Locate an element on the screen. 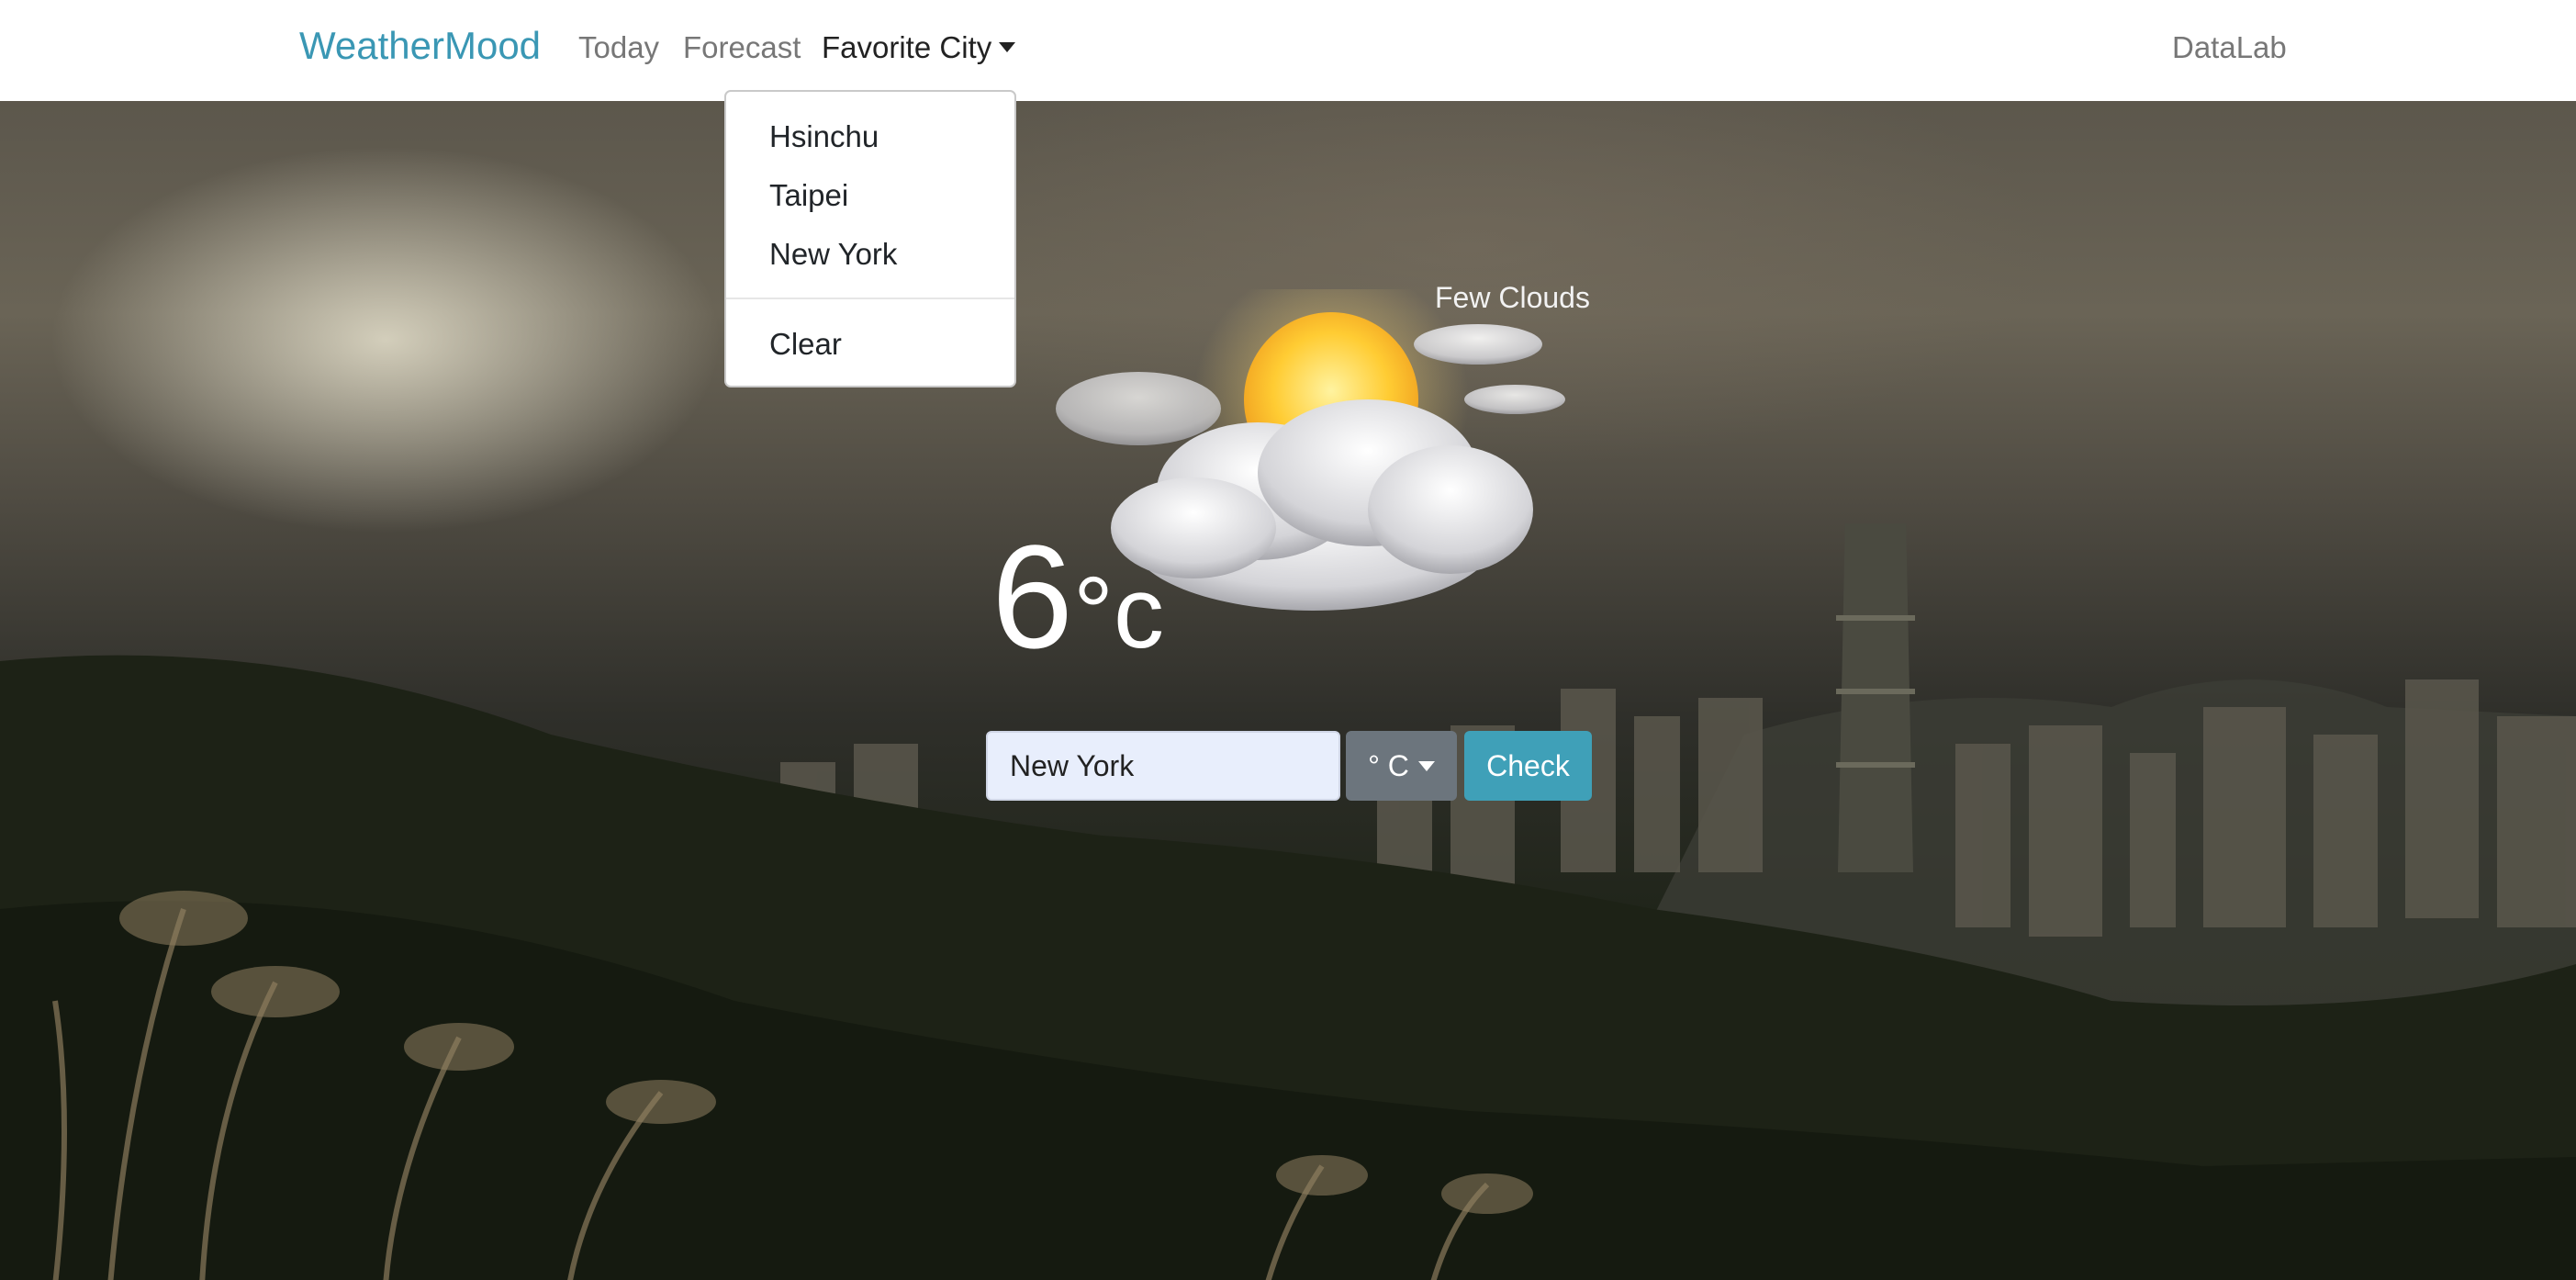 Image resolution: width=2576 pixels, height=1280 pixels. nav-datalab-link: DataLab is located at coordinates (2229, 47).